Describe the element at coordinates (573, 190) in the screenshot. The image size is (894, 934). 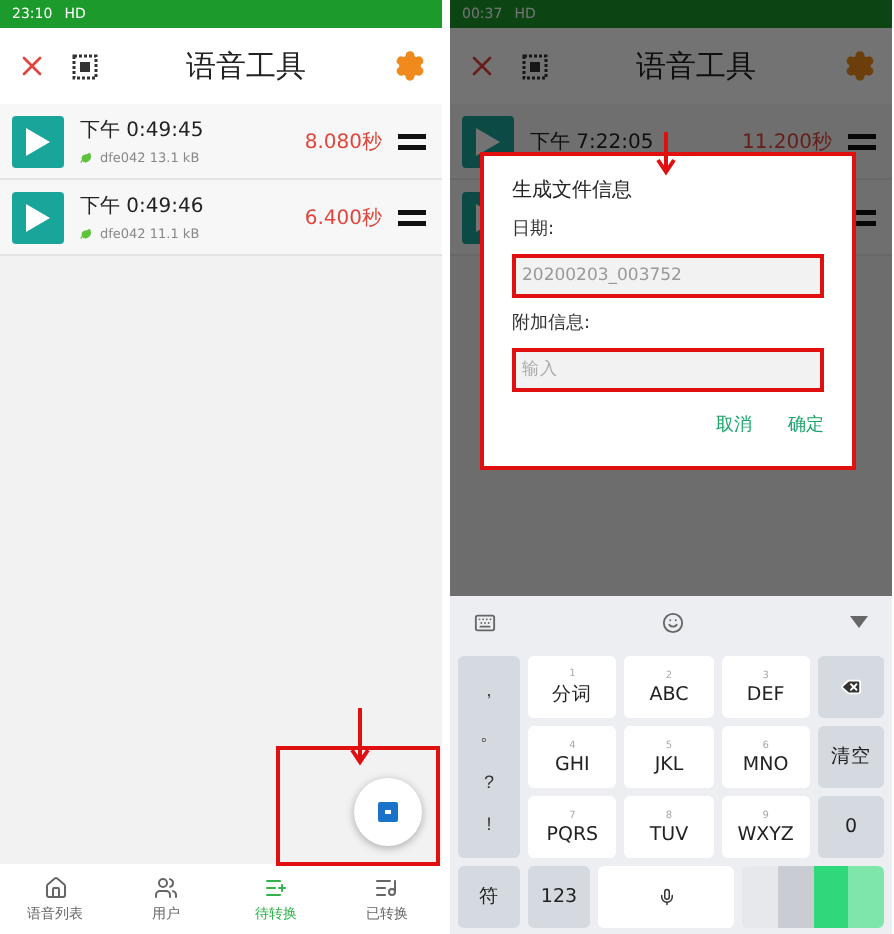
I see `dialog-title: 生成文件信息` at that location.